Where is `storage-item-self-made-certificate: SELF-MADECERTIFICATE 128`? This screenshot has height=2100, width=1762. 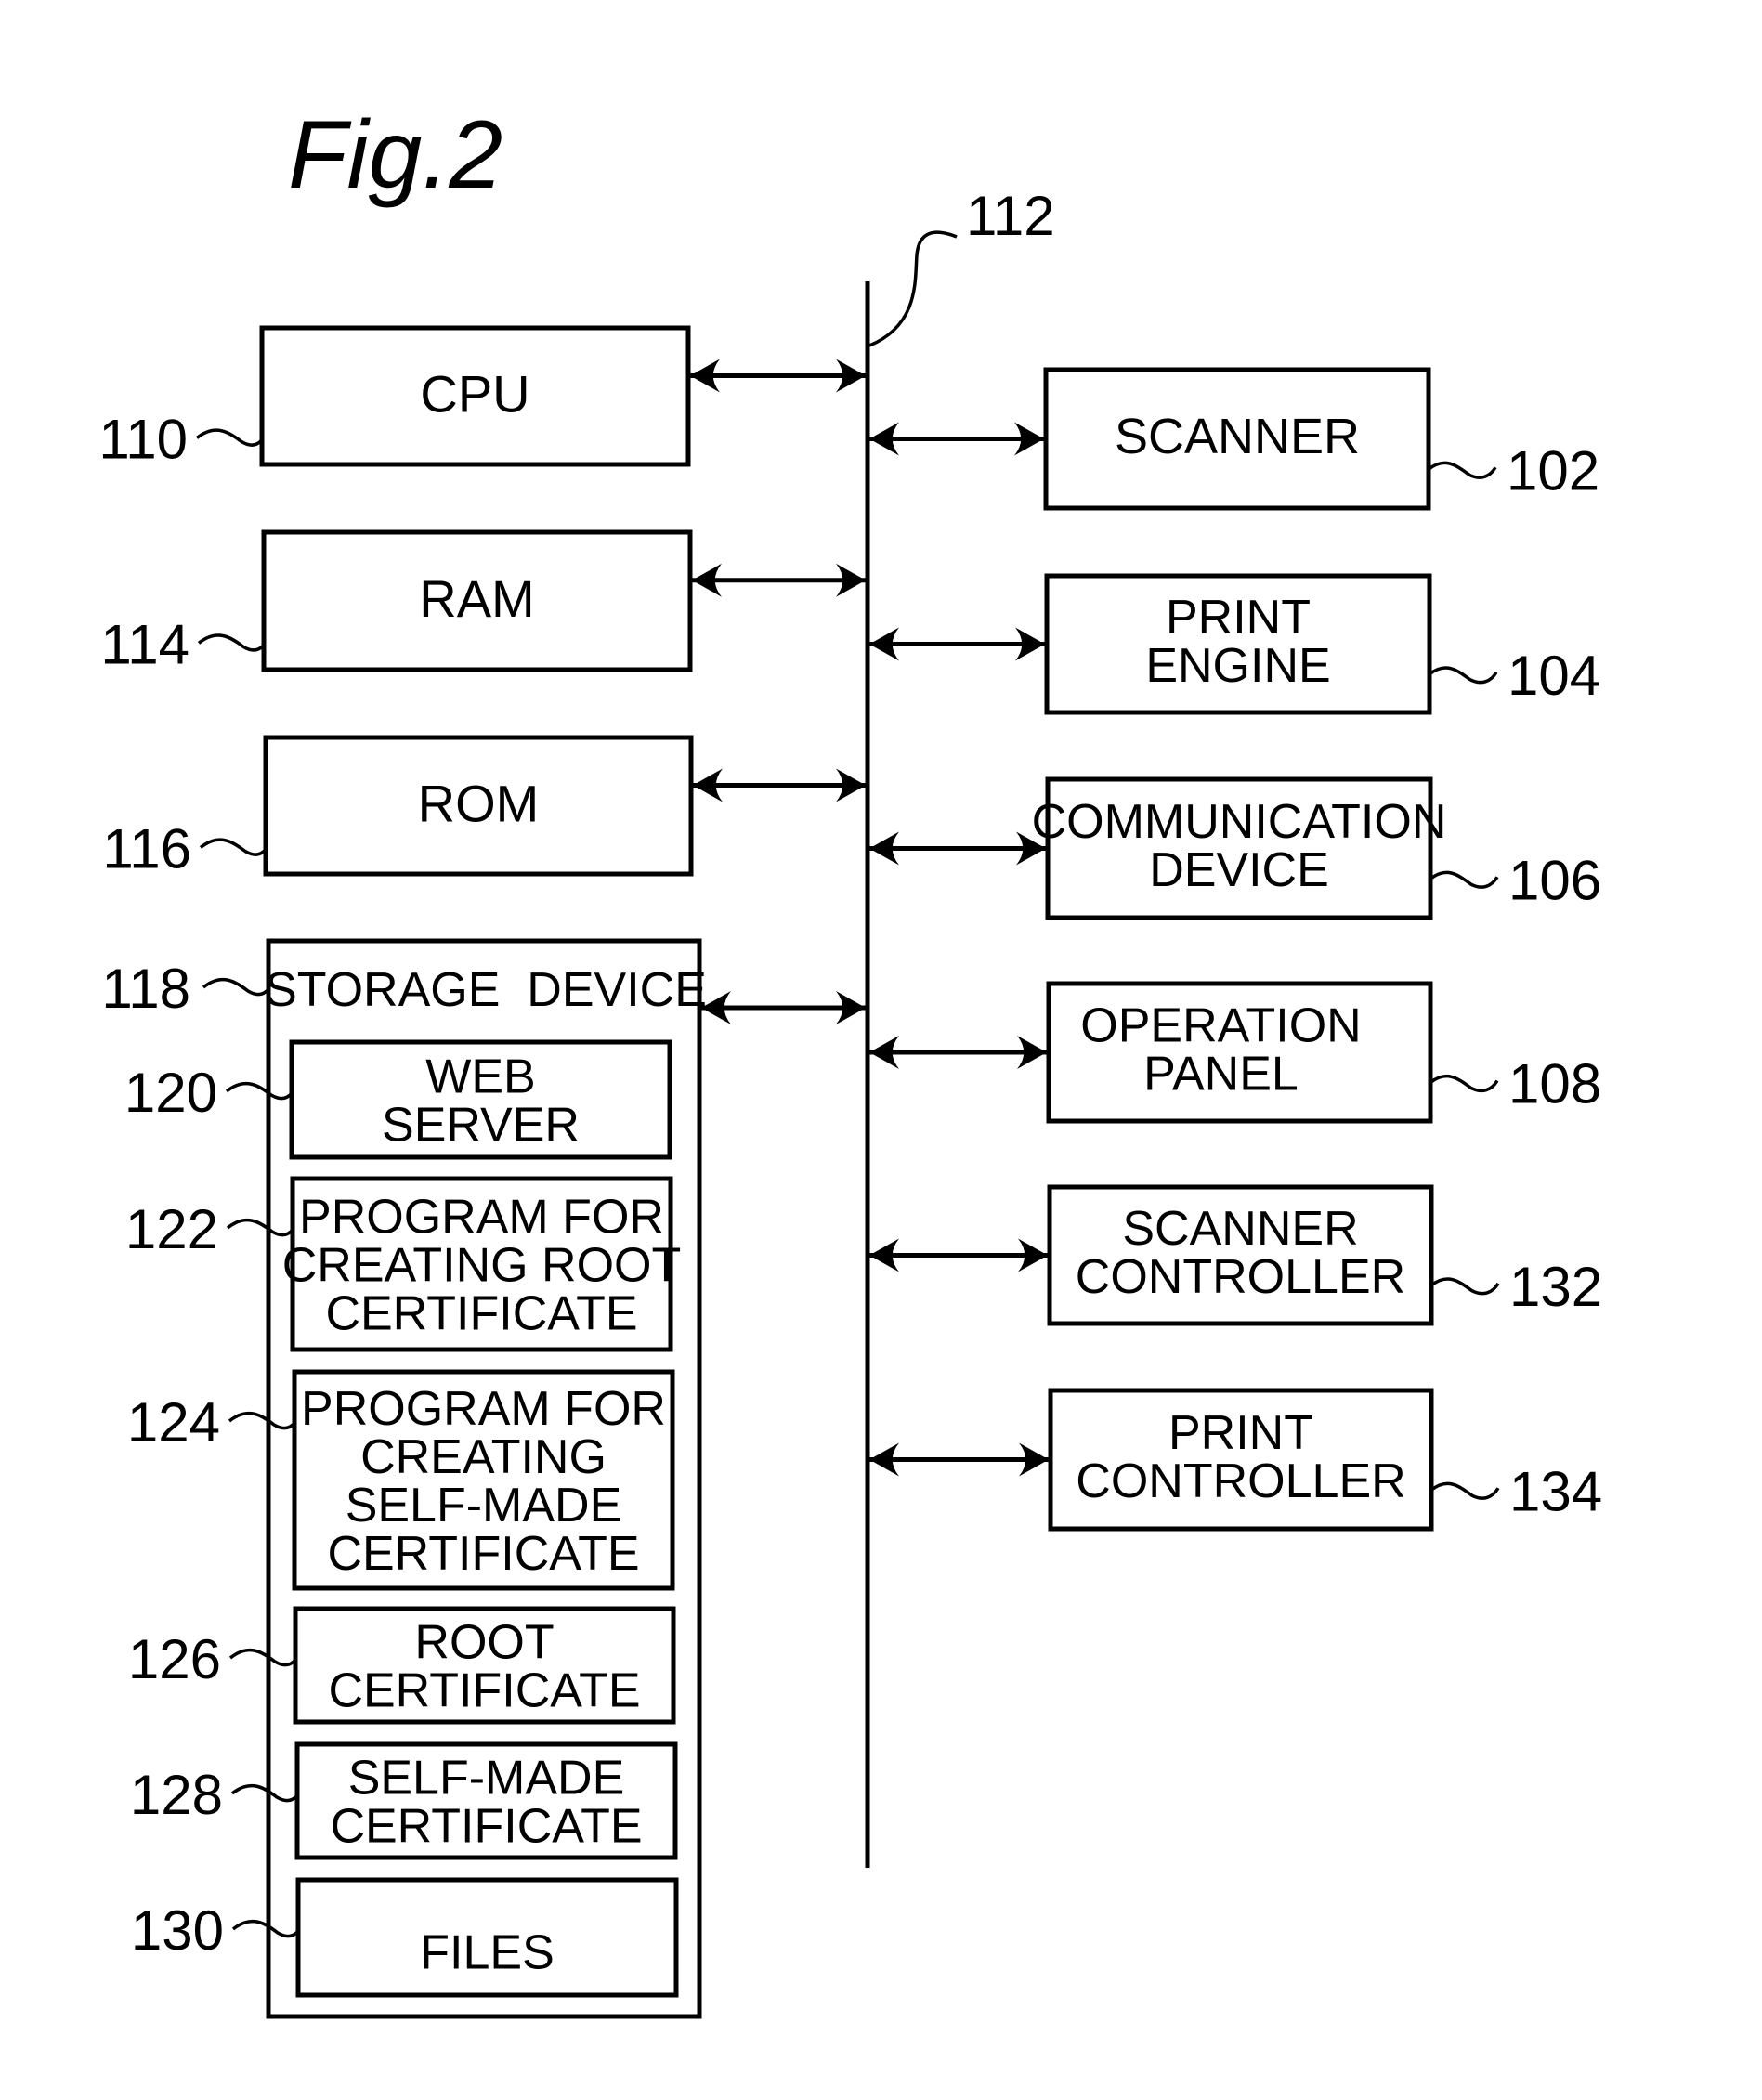
storage-item-self-made-certificate: SELF-MADECERTIFICATE 128 is located at coordinates (404, 1800).